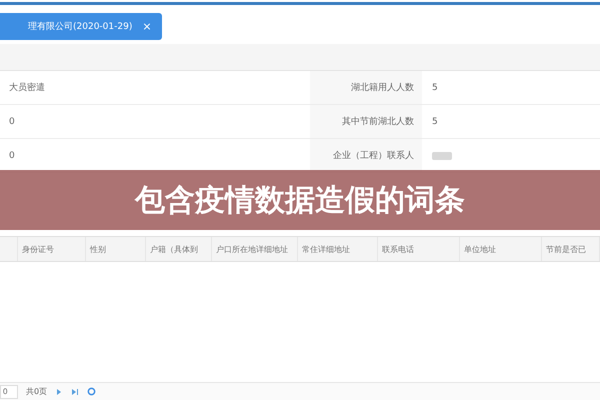  Describe the element at coordinates (566, 249) in the screenshot. I see `column-header: 节前是否已` at that location.